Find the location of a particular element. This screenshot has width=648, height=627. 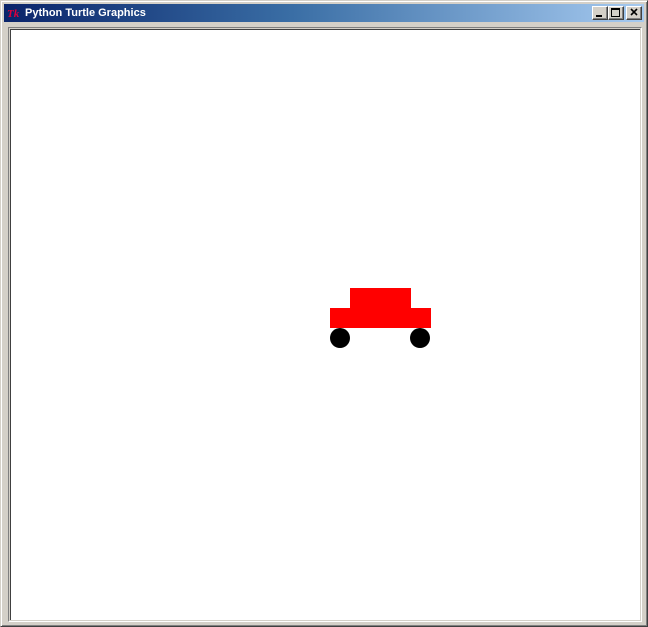

minimize-button is located at coordinates (600, 13).